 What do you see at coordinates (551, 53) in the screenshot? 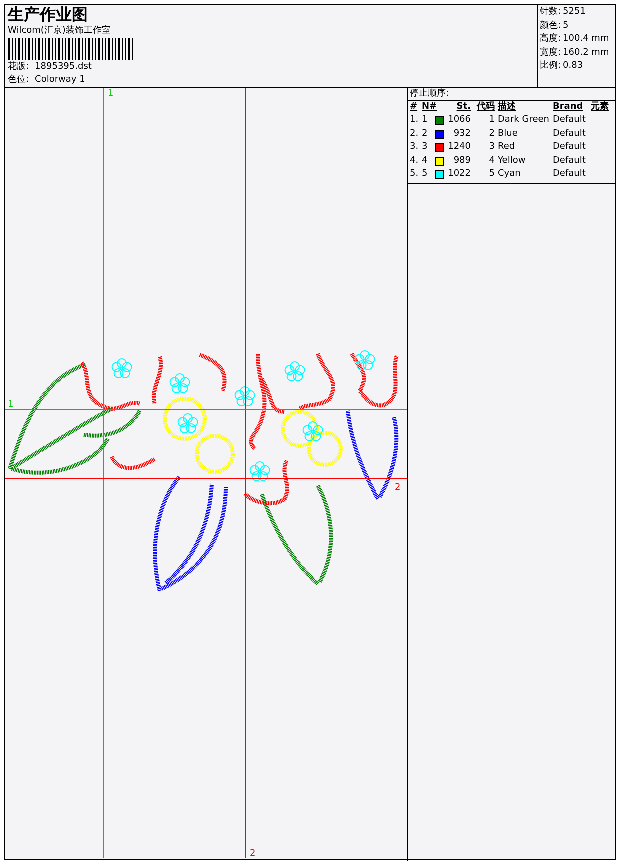
I see `stat-label: 宽度:` at bounding box center [551, 53].